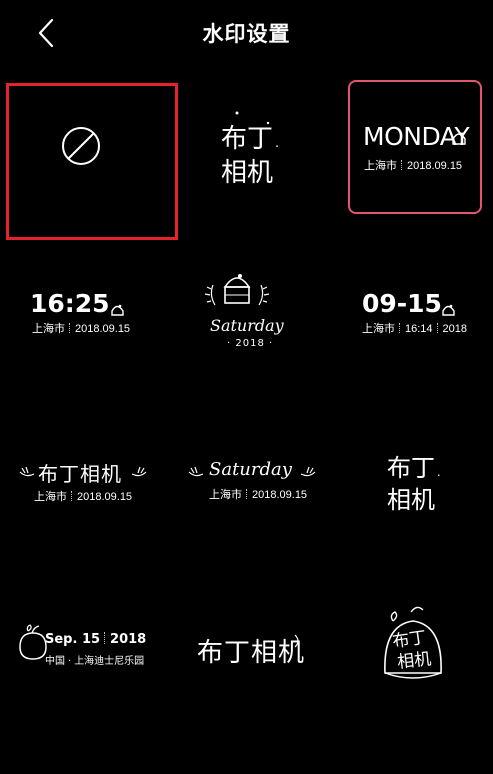  I want to click on watermark-date-line: Sep. 15 2018, so click(95, 639).